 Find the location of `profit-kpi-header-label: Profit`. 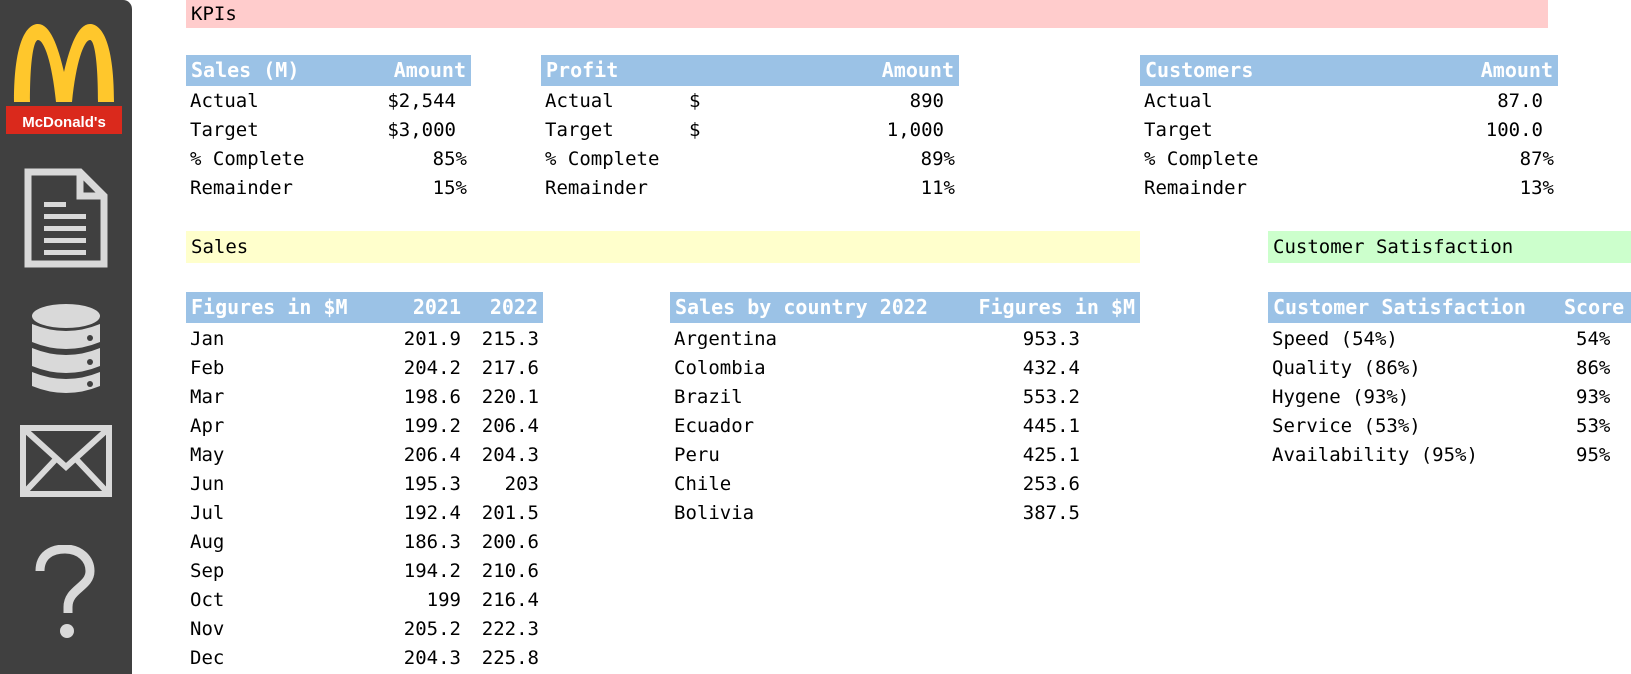

profit-kpi-header-label: Profit is located at coordinates (582, 70).